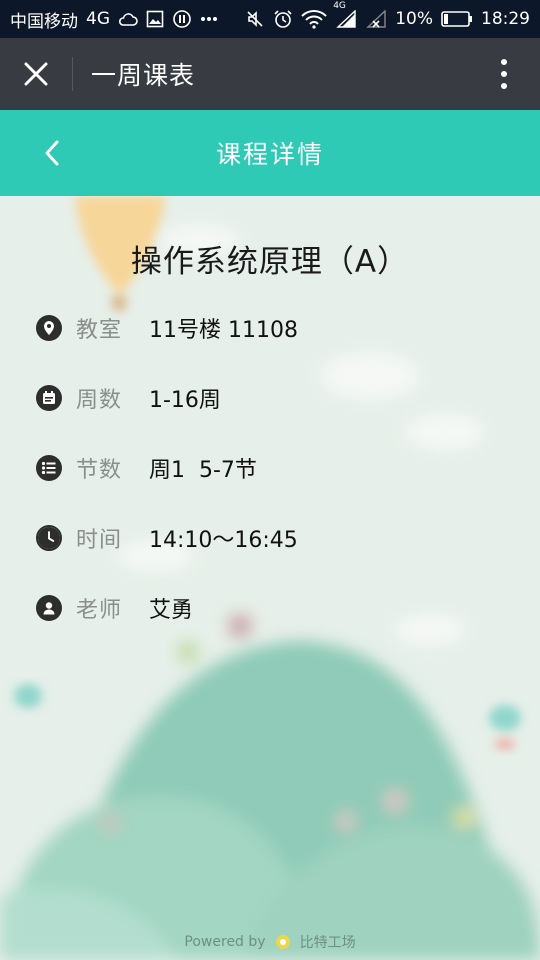 This screenshot has height=960, width=540. I want to click on back-button, so click(52, 153).